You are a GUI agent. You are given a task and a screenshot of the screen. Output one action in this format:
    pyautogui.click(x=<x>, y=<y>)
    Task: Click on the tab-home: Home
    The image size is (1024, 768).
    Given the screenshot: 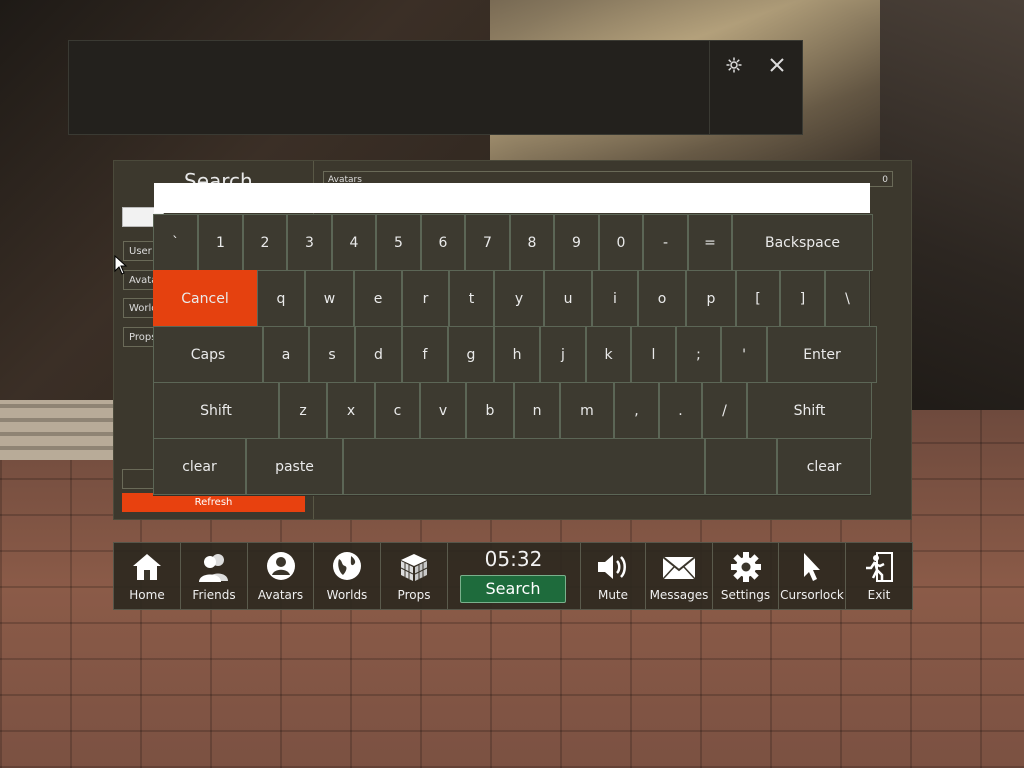 What is the action you would take?
    pyautogui.click(x=147, y=576)
    